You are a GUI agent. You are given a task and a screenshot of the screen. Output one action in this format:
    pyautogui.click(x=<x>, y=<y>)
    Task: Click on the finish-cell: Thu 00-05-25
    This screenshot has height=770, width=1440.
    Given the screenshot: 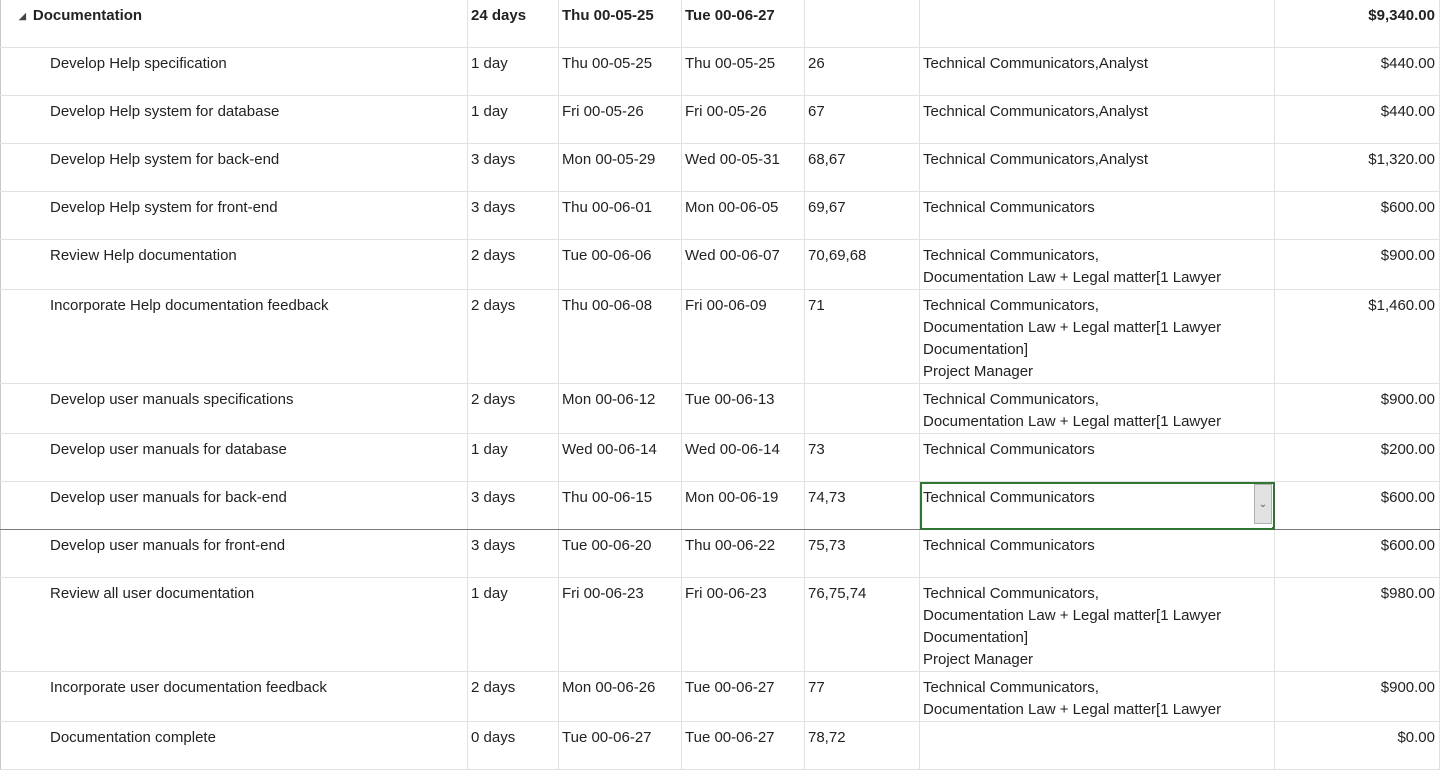 What is the action you would take?
    pyautogui.click(x=743, y=71)
    